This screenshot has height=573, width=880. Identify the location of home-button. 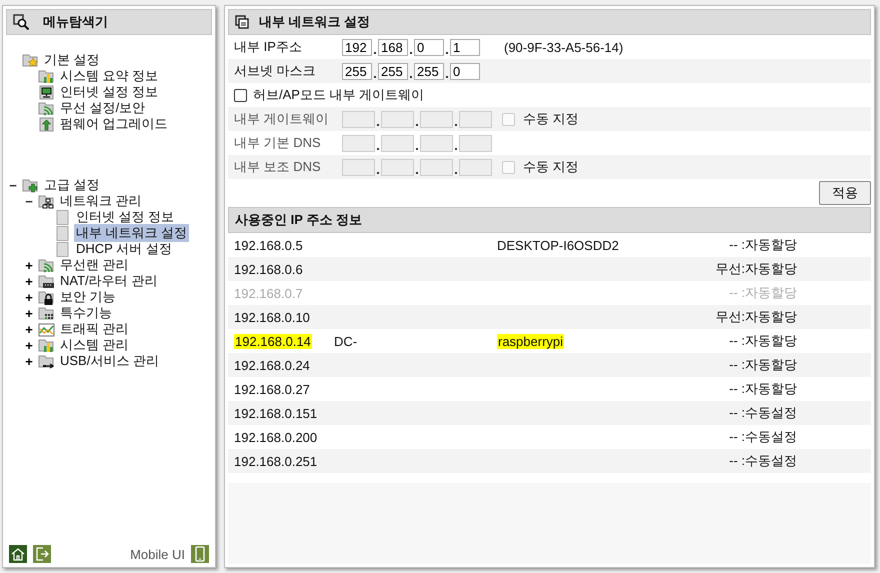
(18, 554).